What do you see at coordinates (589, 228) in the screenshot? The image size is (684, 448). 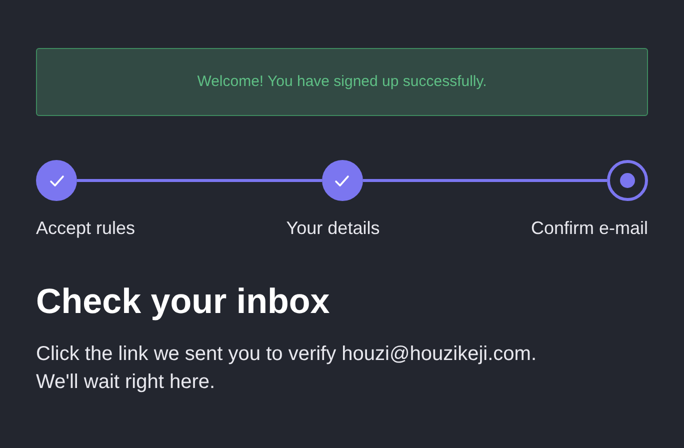 I see `step-label: Confirm e-mail` at bounding box center [589, 228].